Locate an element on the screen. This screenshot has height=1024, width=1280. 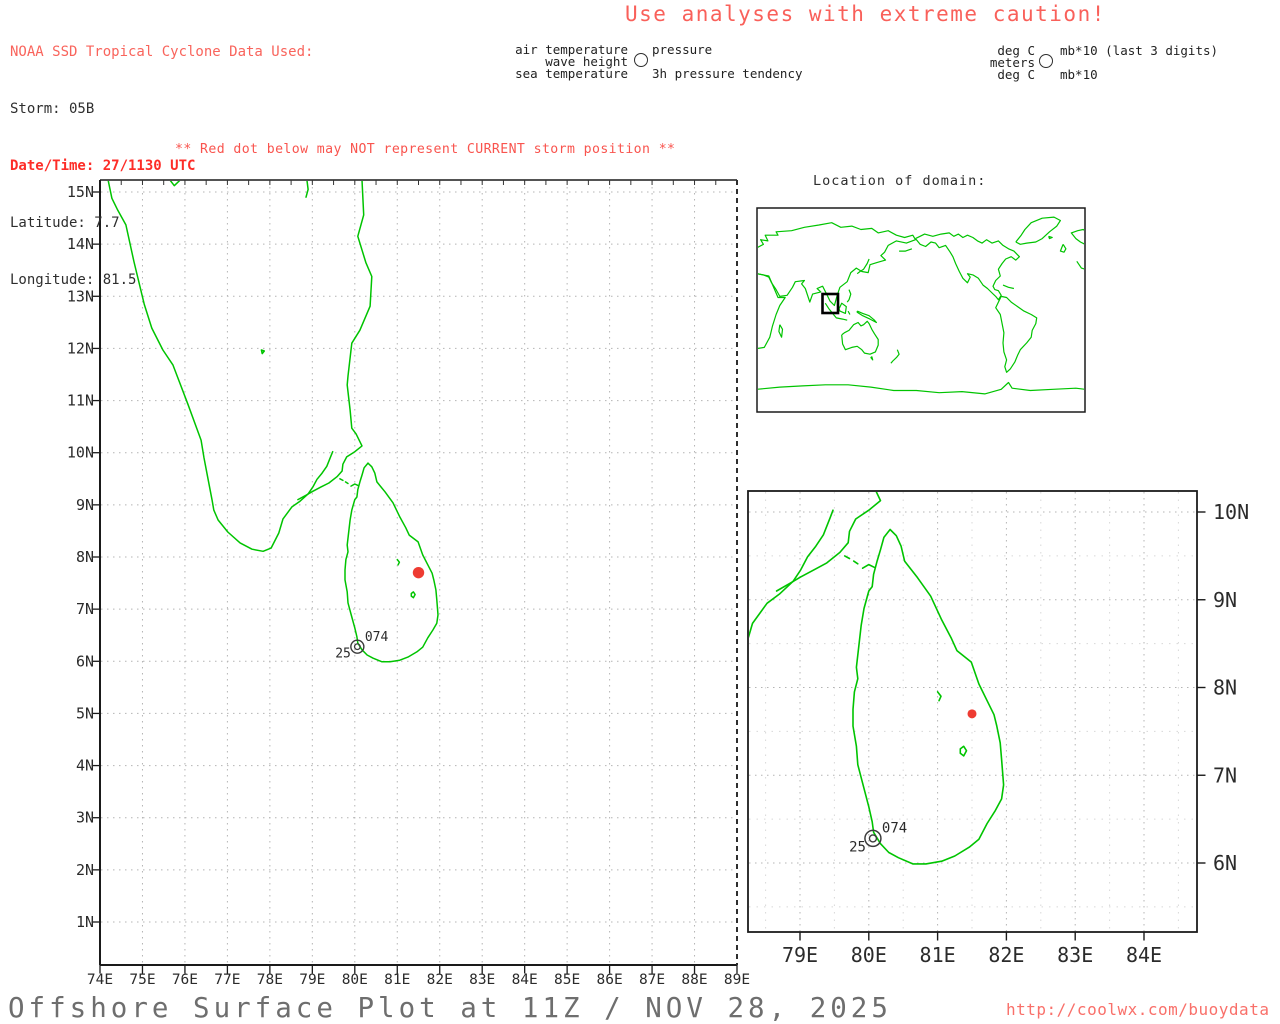
world-inset-border is located at coordinates (921, 310).